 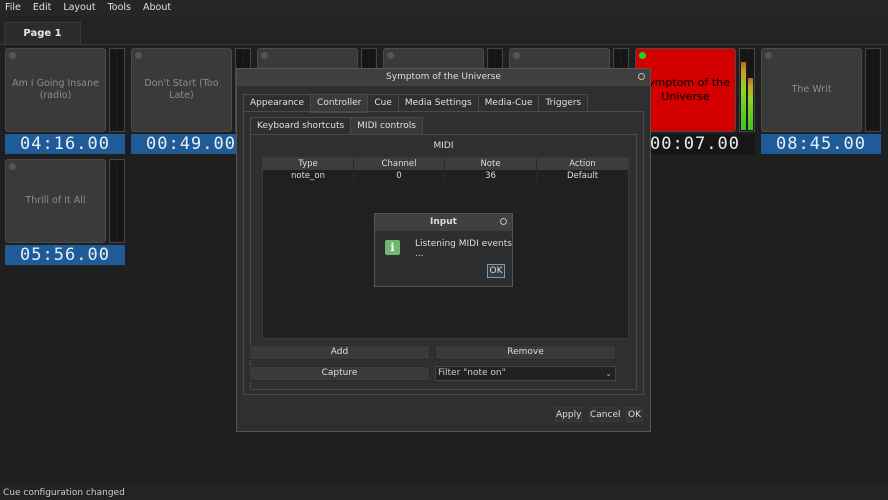 I want to click on cue-2-box: Don't Start (Too Late), so click(x=181, y=90).